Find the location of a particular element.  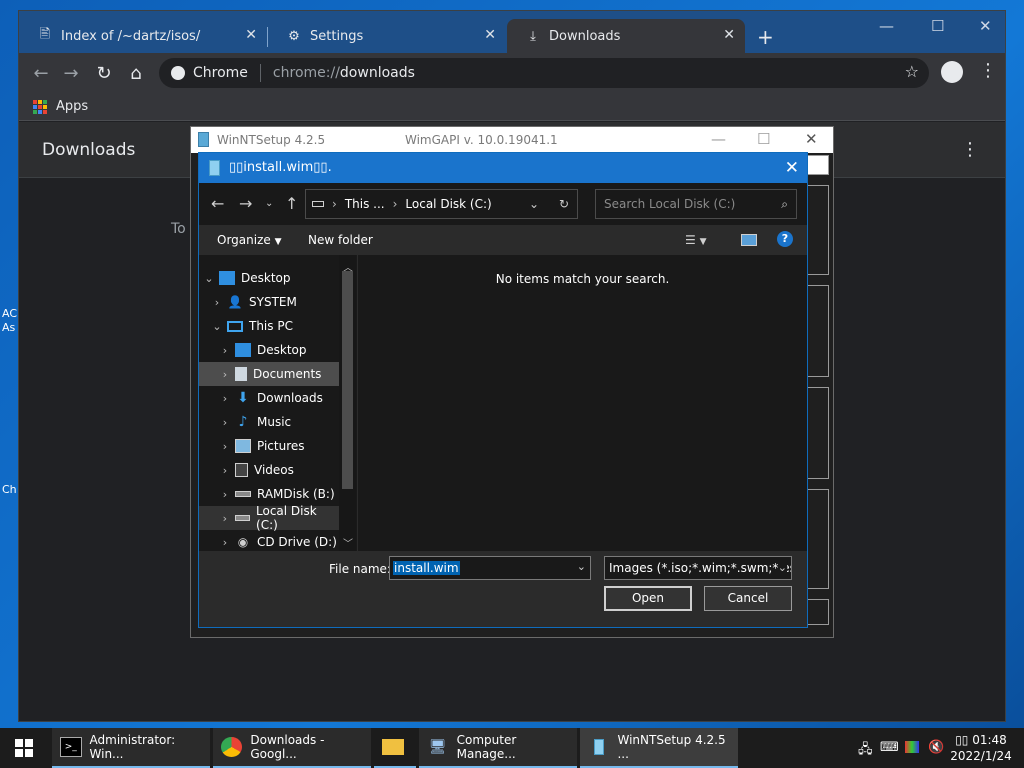

nav-item-label: Videos is located at coordinates (274, 470).